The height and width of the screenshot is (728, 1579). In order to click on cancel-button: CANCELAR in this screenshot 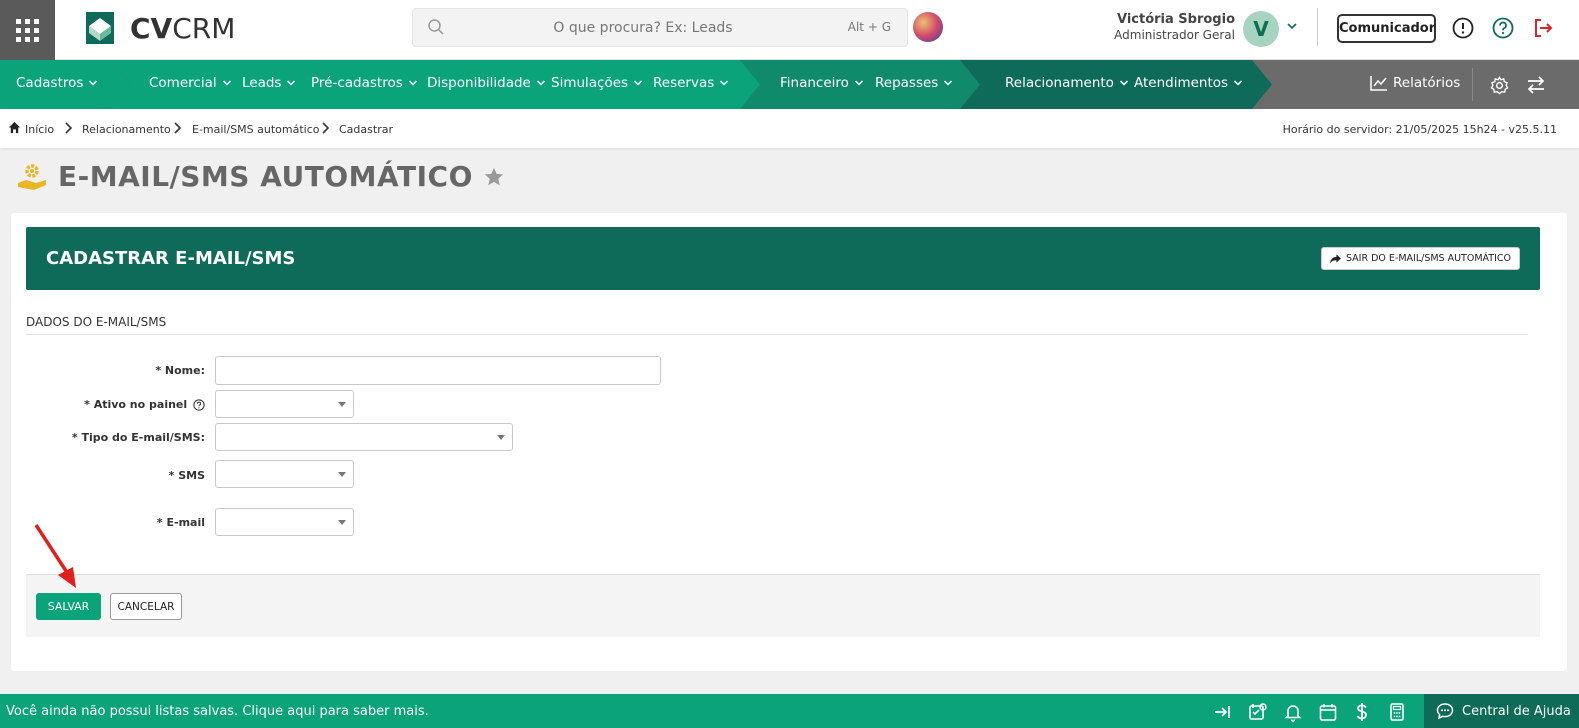, I will do `click(146, 606)`.